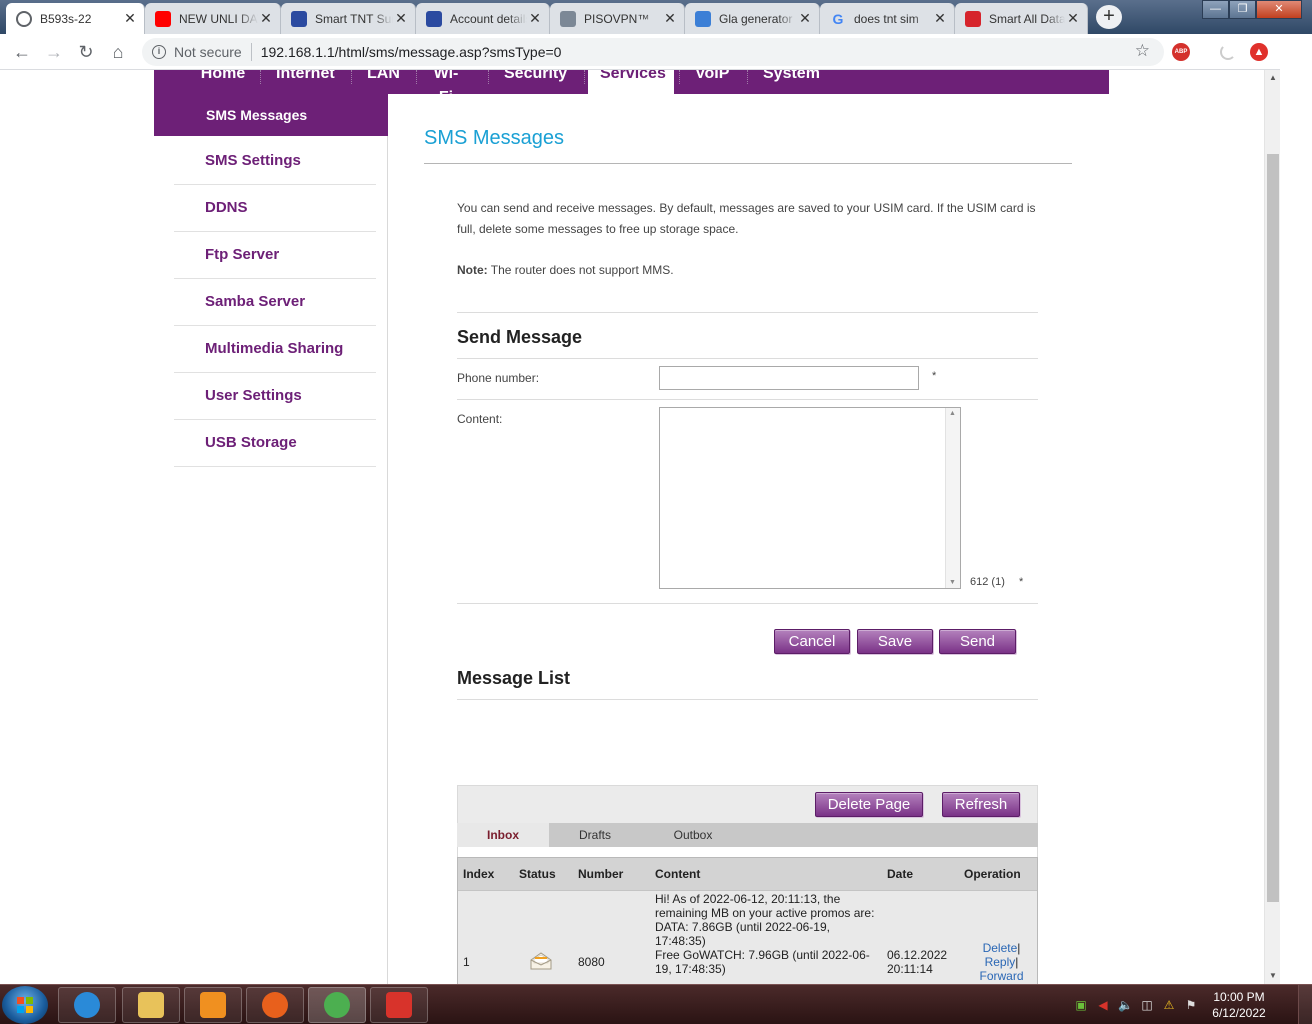  What do you see at coordinates (789, 378) in the screenshot?
I see `phone-number-input` at bounding box center [789, 378].